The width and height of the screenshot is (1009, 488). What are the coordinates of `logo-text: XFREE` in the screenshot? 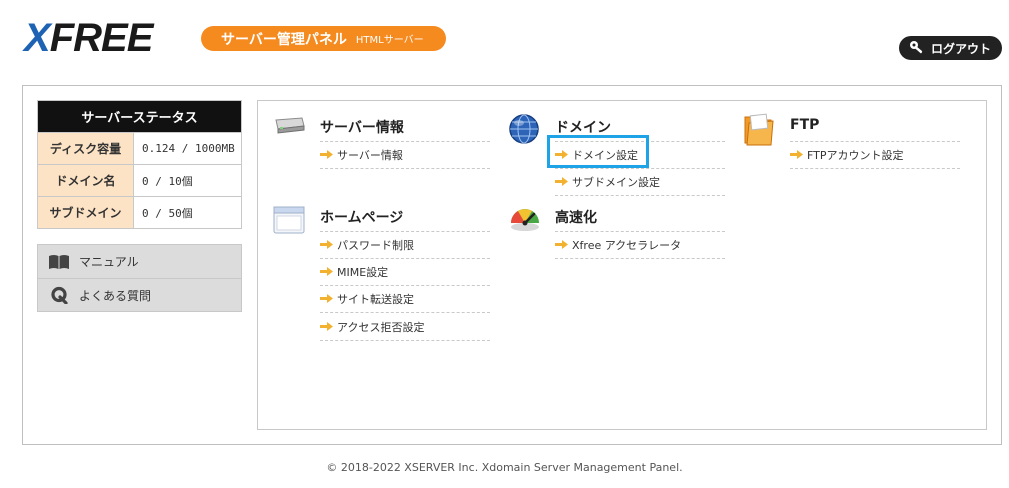 It's located at (88, 38).